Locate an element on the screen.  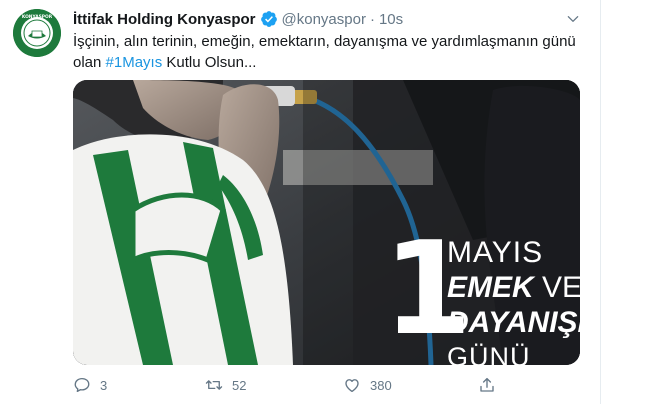
share-icon is located at coordinates (487, 384).